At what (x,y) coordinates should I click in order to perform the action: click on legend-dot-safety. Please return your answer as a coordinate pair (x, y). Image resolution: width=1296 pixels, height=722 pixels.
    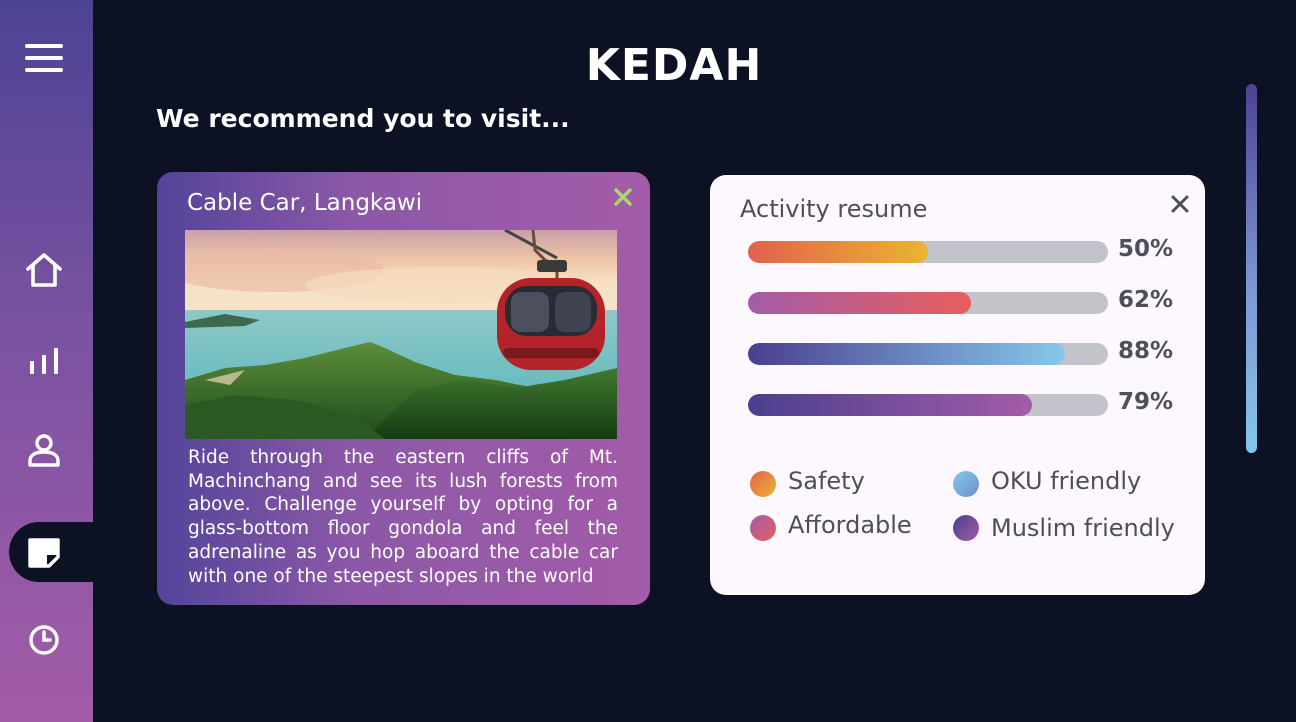
    Looking at the image, I should click on (763, 484).